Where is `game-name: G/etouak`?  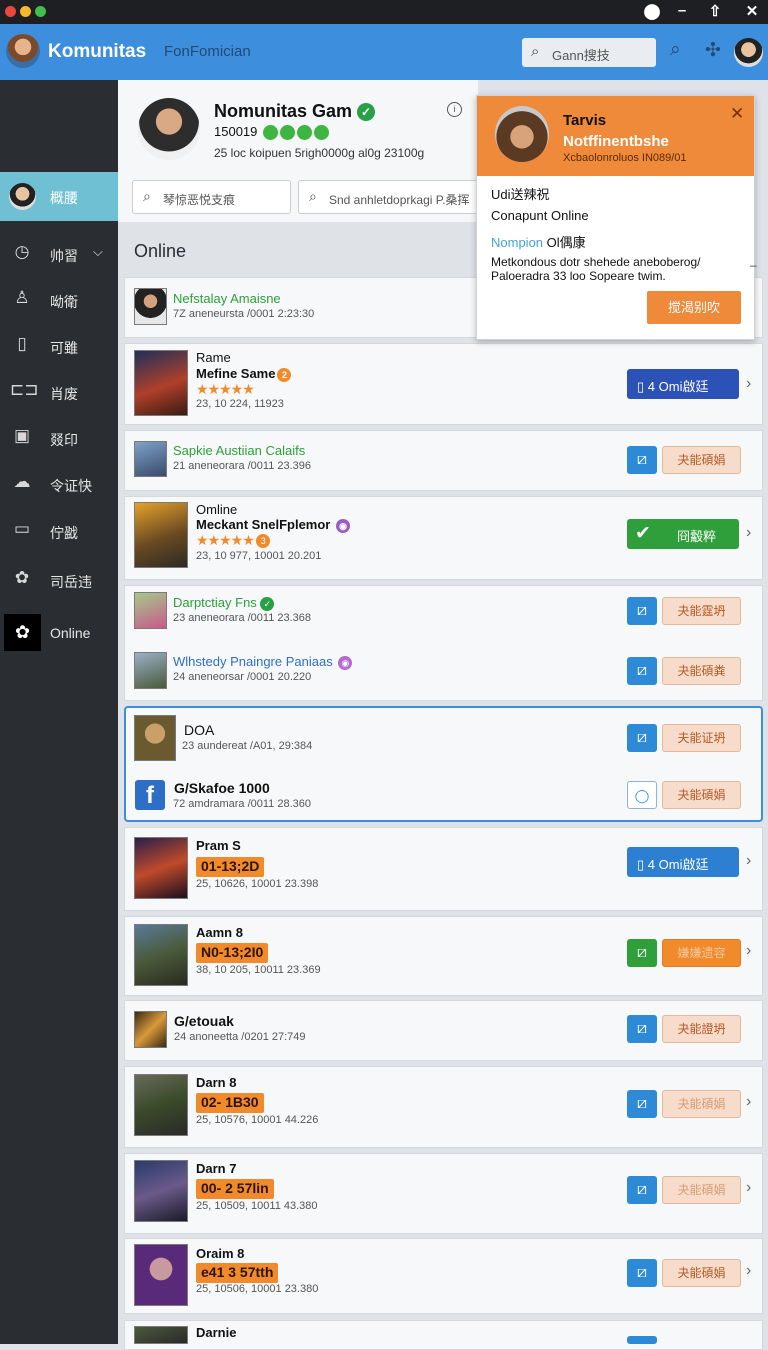 game-name: G/etouak is located at coordinates (204, 1021).